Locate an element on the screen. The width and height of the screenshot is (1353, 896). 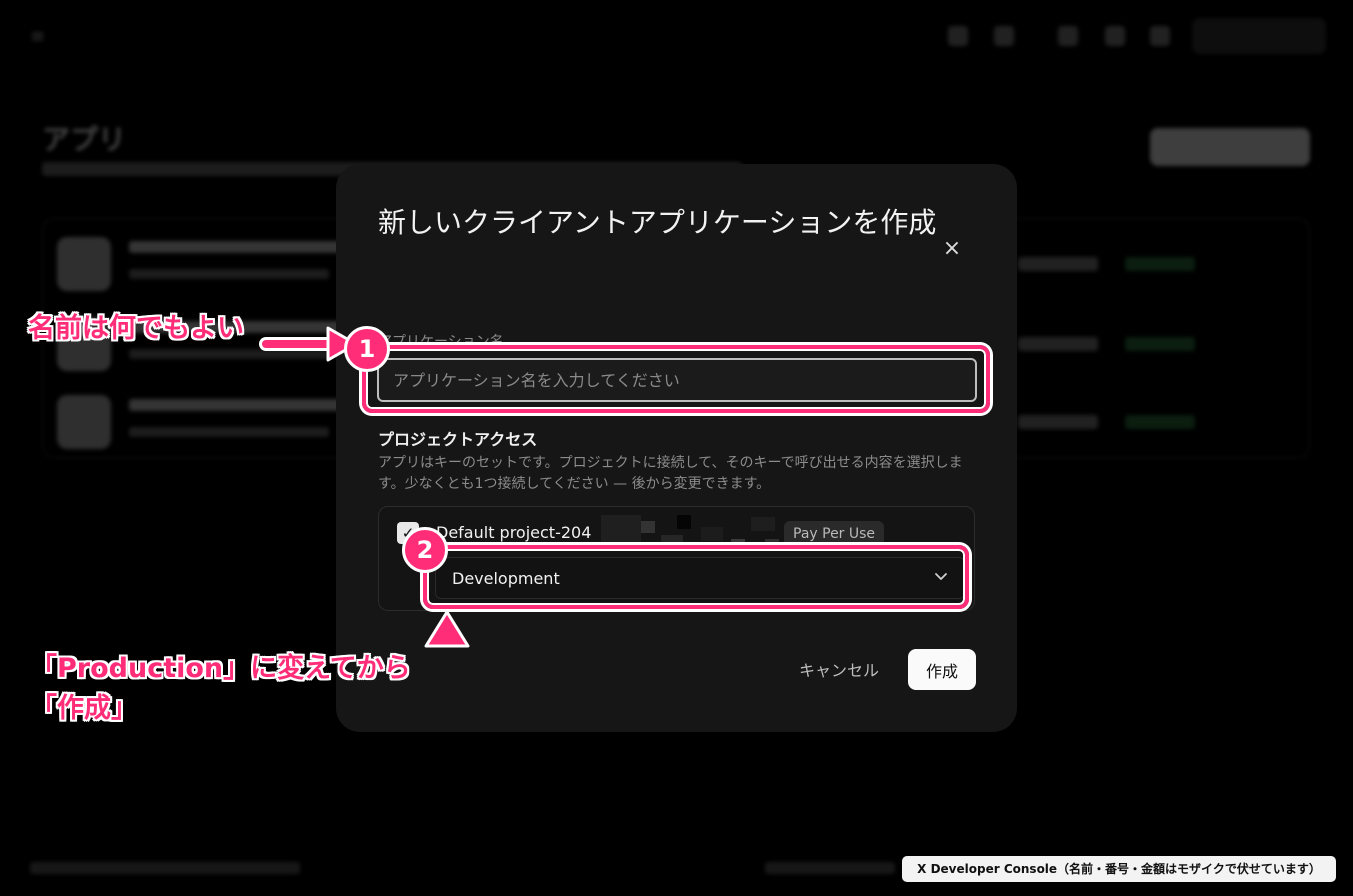
annotation-arrows is located at coordinates (364, 487).